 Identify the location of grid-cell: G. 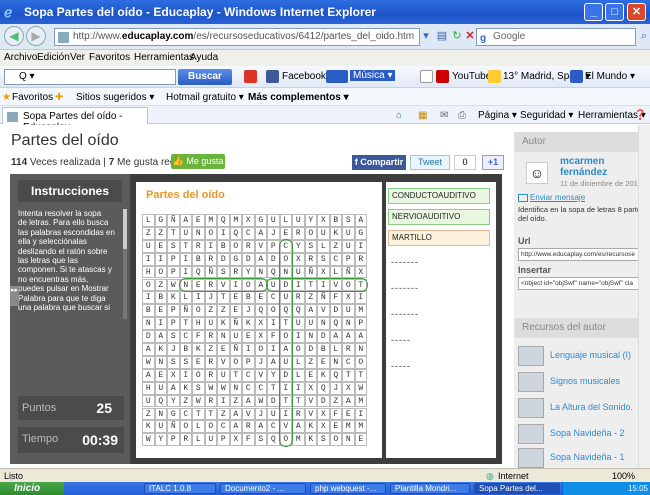
(173, 414).